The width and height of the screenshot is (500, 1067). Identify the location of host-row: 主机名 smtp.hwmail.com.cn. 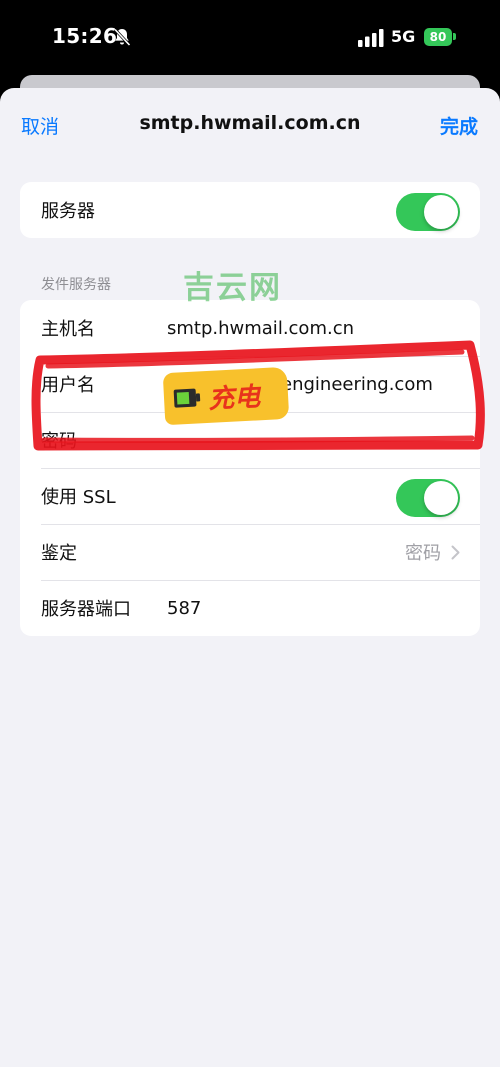
(250, 328).